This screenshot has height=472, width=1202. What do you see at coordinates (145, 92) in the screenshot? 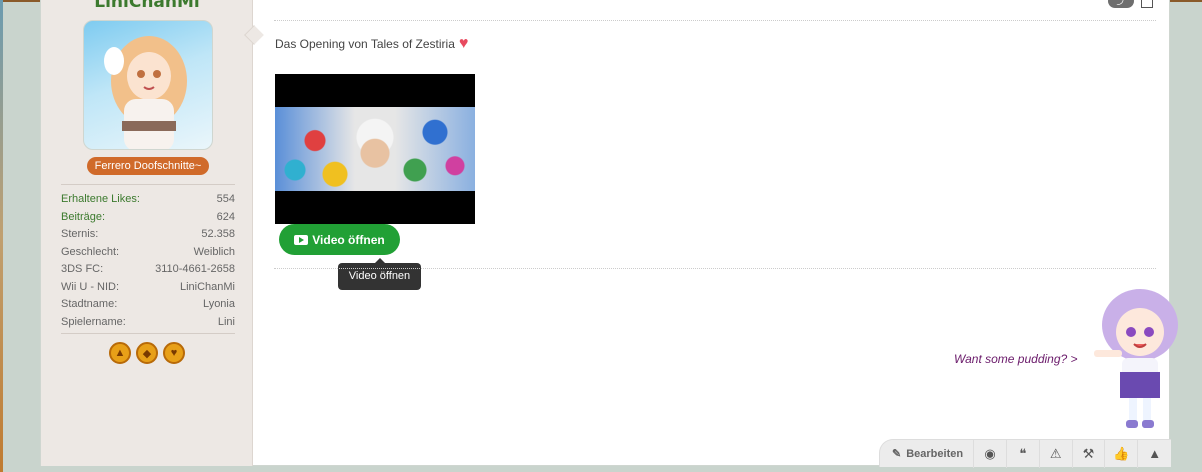
I see `avatar-illustration` at bounding box center [145, 92].